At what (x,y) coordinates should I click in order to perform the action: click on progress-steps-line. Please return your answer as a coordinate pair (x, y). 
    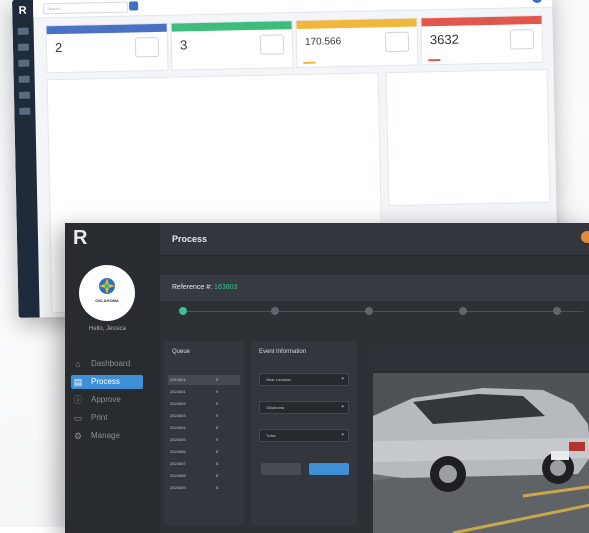
    Looking at the image, I should click on (383, 311).